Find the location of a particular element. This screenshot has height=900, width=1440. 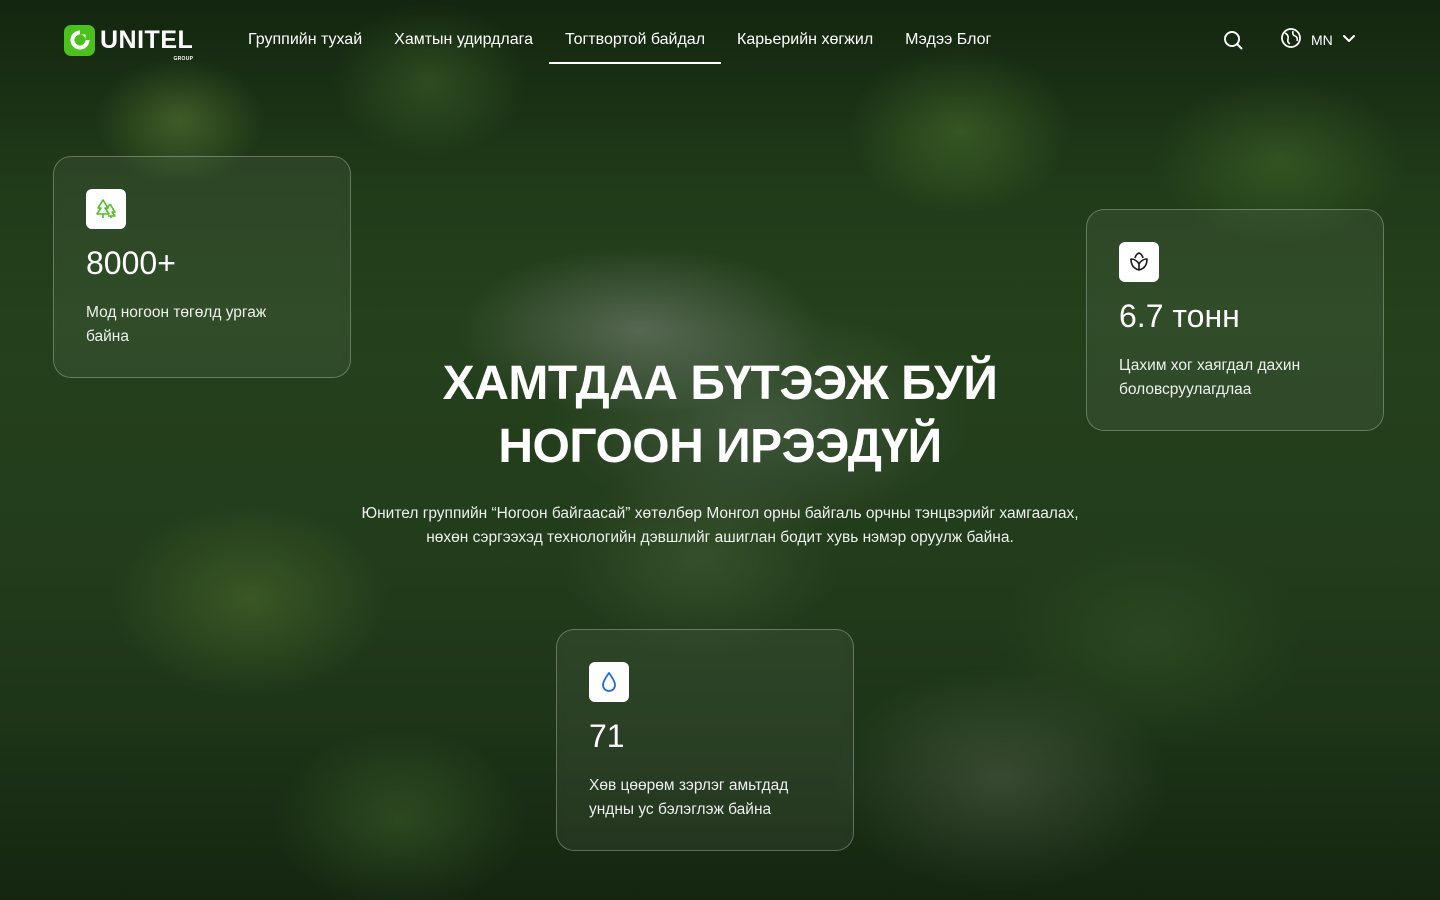

stat-value: 8000+ is located at coordinates (131, 263).